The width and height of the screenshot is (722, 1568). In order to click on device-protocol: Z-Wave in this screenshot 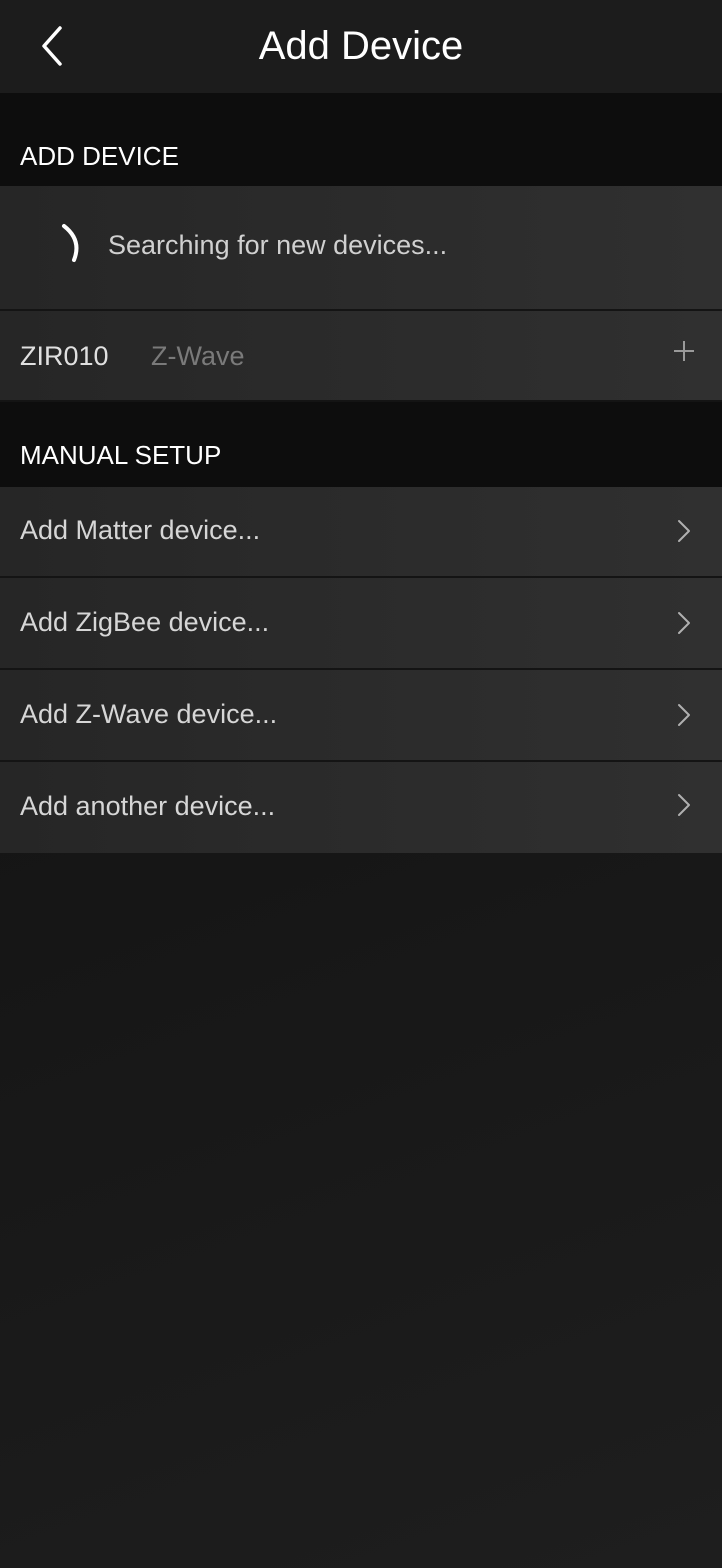, I will do `click(198, 356)`.